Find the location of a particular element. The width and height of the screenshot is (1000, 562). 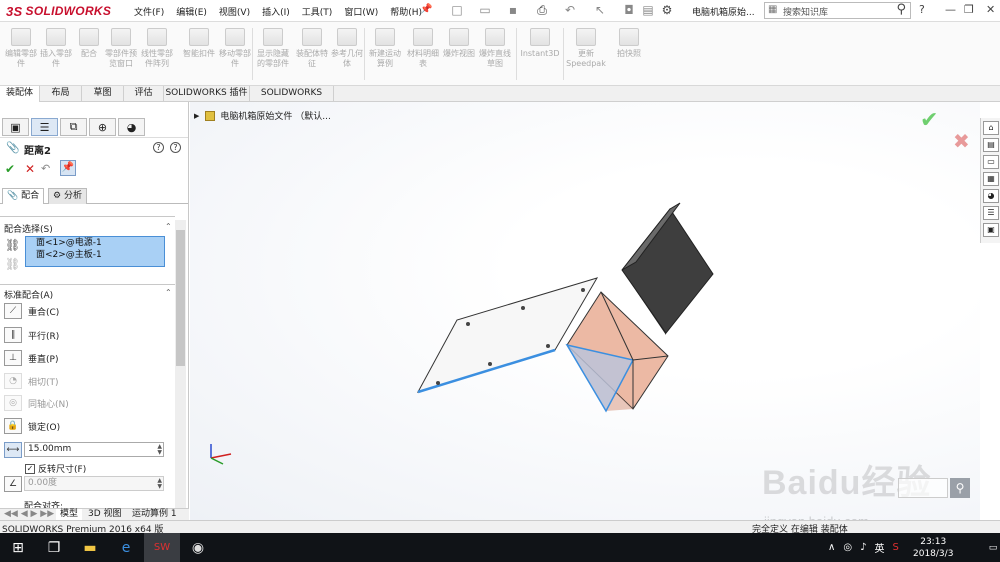

mate-selection-list: 面<1>@电源-1 面<2>@主板-1 is located at coordinates (95, 251).